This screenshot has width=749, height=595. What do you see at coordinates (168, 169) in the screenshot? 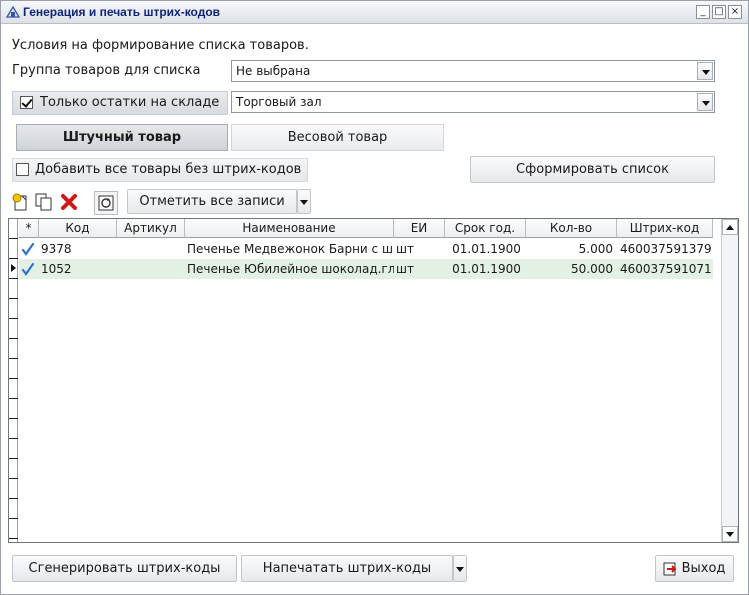
I see `add-without-barcodes-label: Добавить все товары без штрих-кодов` at bounding box center [168, 169].